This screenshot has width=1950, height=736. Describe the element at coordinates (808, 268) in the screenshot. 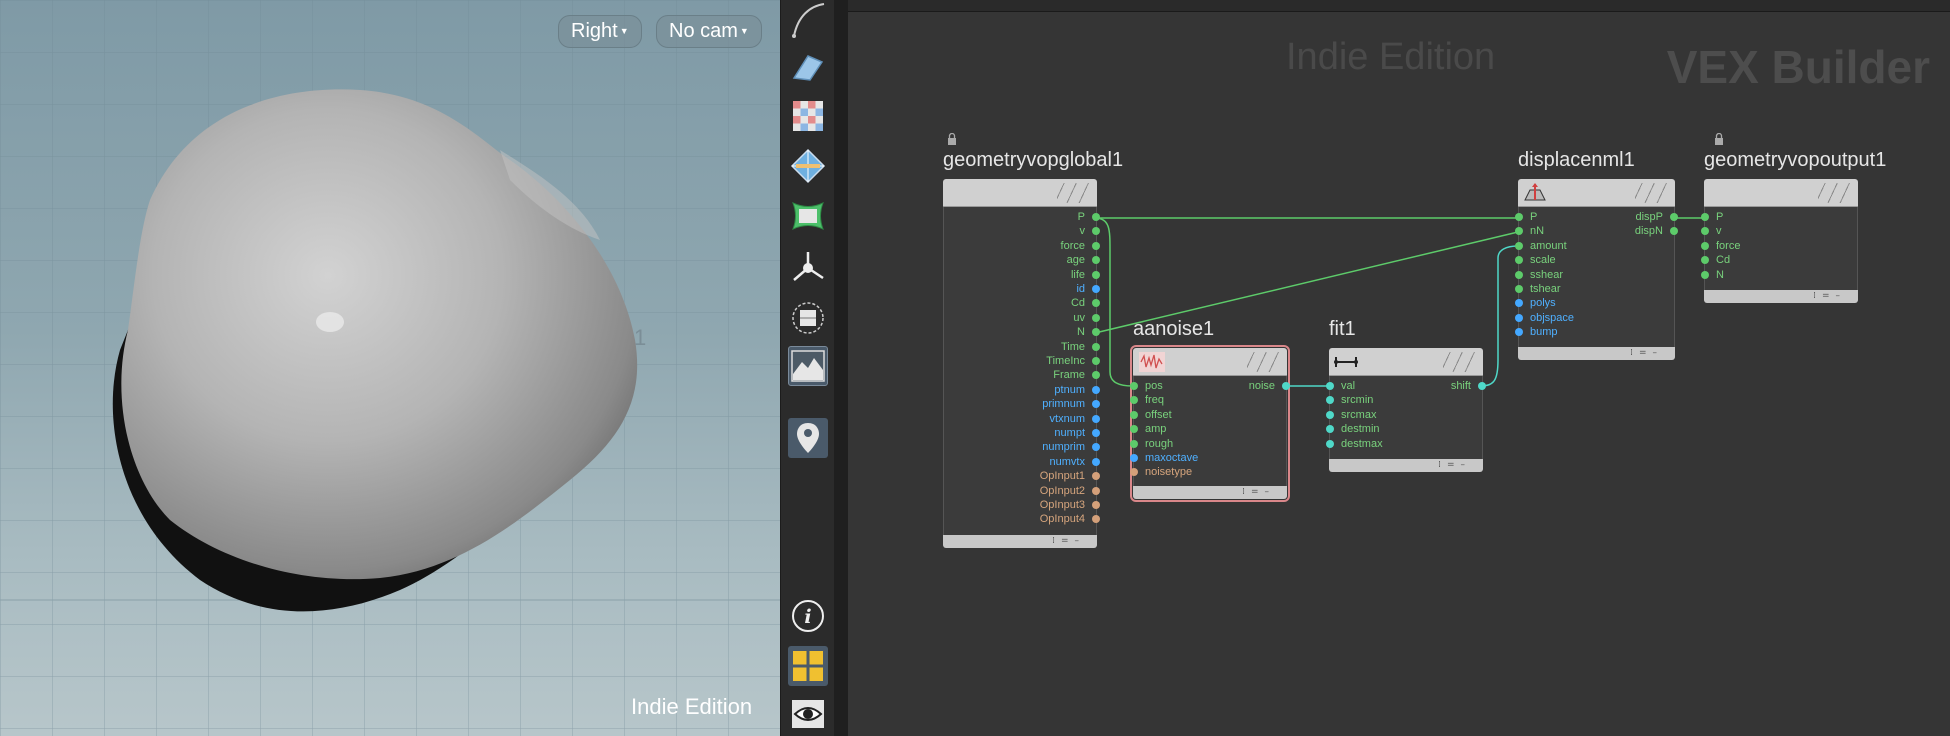

I see `light-rig-icon` at that location.